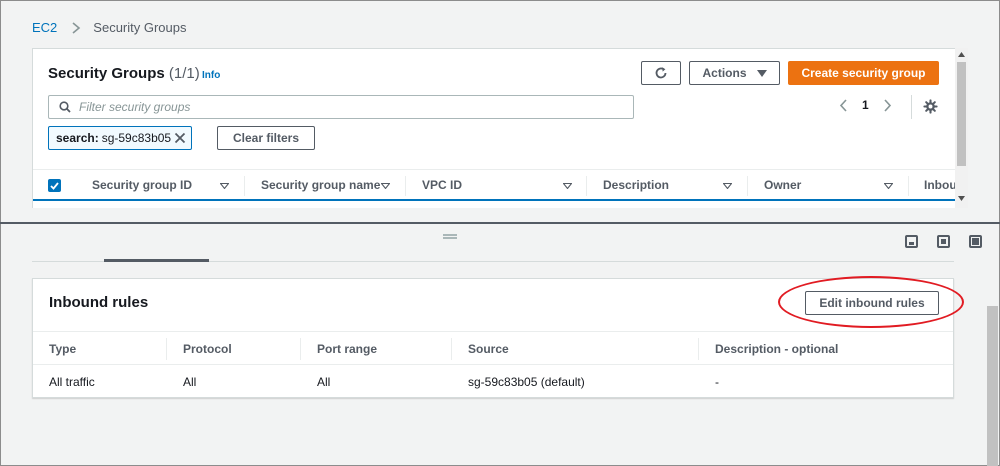 This screenshot has width=1000, height=466. What do you see at coordinates (266, 138) in the screenshot?
I see `clear-filters-button: Clear filters` at bounding box center [266, 138].